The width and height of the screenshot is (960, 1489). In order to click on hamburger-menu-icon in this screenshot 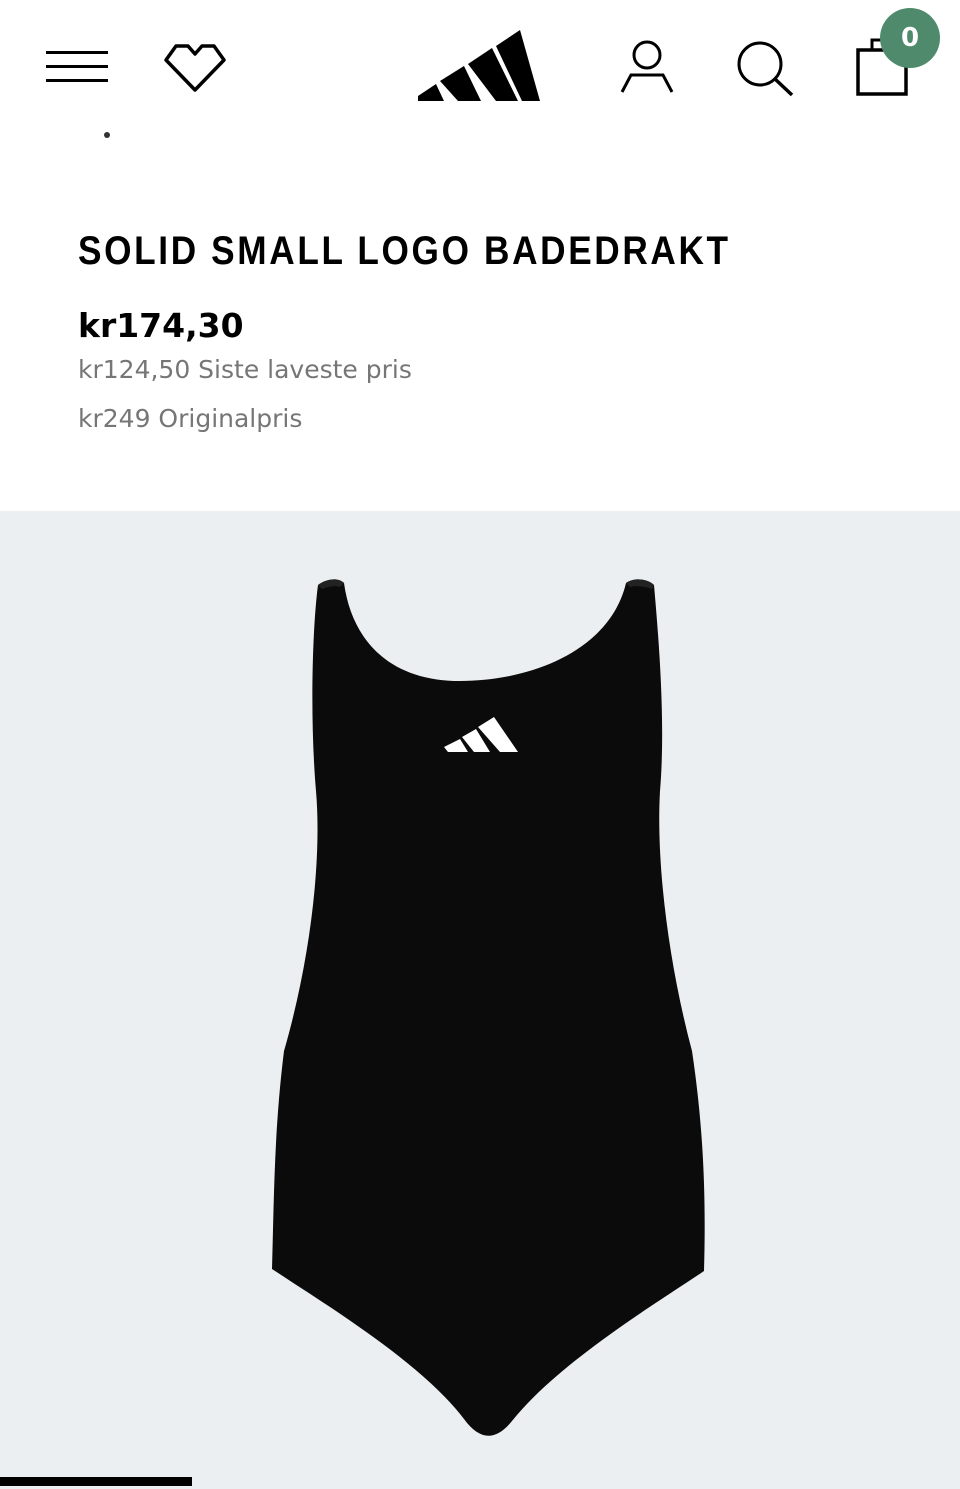, I will do `click(77, 66)`.